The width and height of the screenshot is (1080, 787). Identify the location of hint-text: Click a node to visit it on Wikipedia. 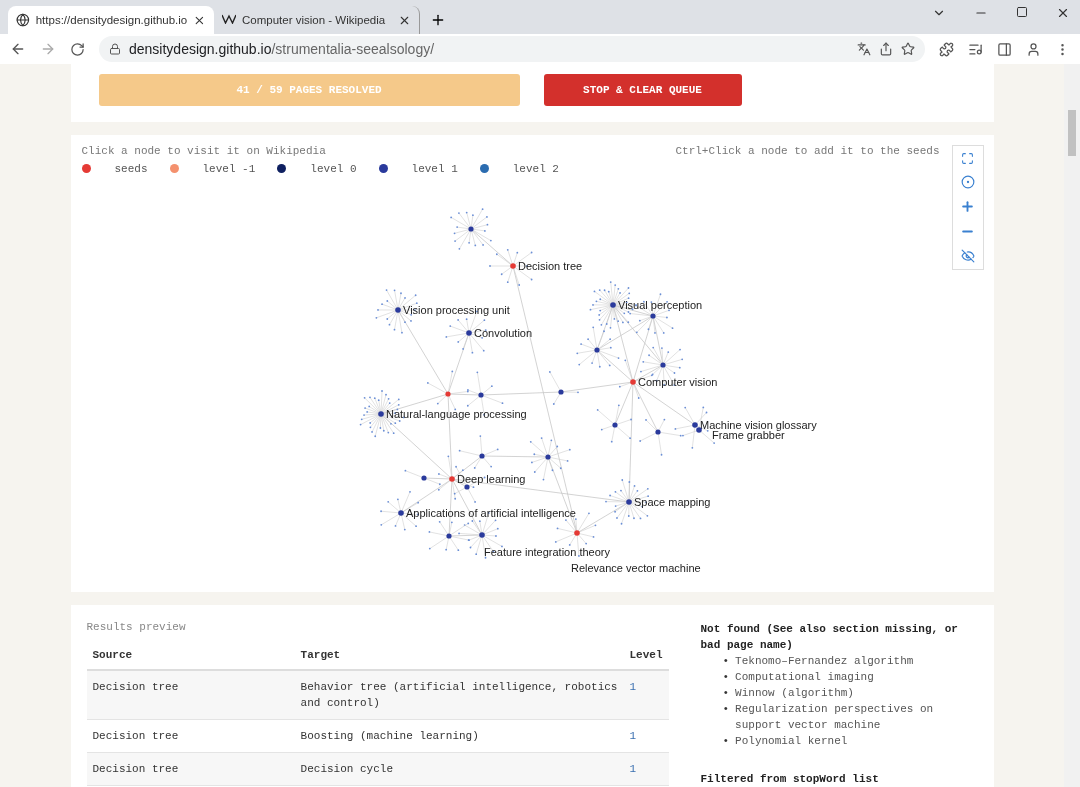
(203, 150).